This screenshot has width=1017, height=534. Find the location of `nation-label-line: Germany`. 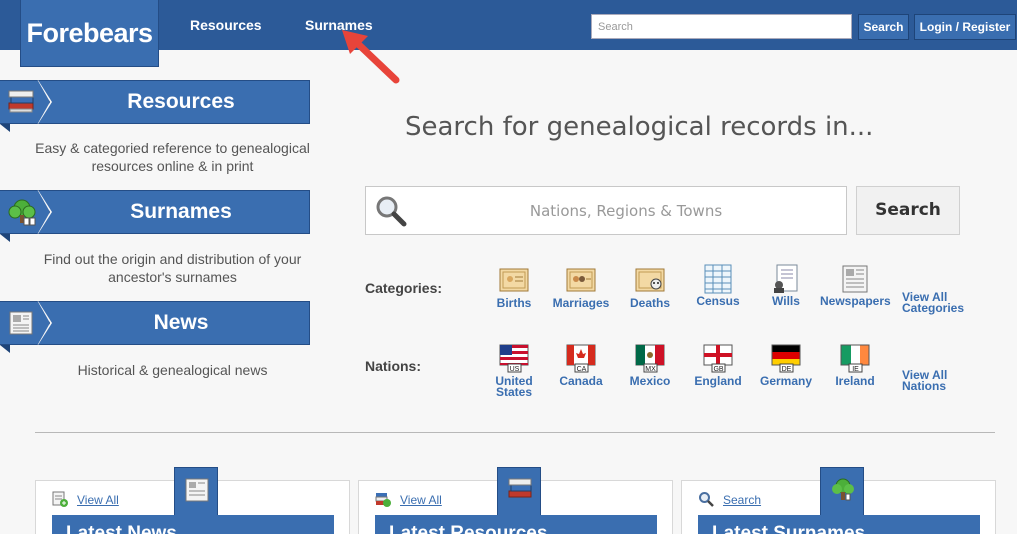

nation-label-line: Germany is located at coordinates (786, 381).